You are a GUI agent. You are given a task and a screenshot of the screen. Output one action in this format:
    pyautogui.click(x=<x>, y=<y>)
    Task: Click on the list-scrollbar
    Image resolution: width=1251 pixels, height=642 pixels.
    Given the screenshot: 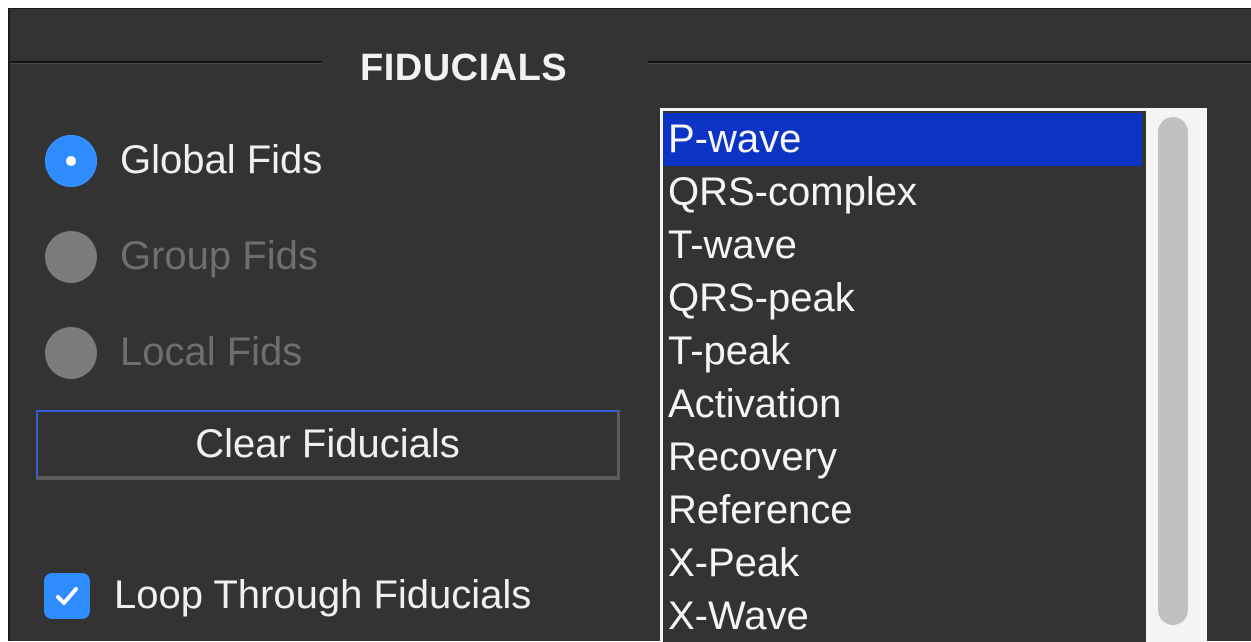 What is the action you would take?
    pyautogui.click(x=1175, y=376)
    